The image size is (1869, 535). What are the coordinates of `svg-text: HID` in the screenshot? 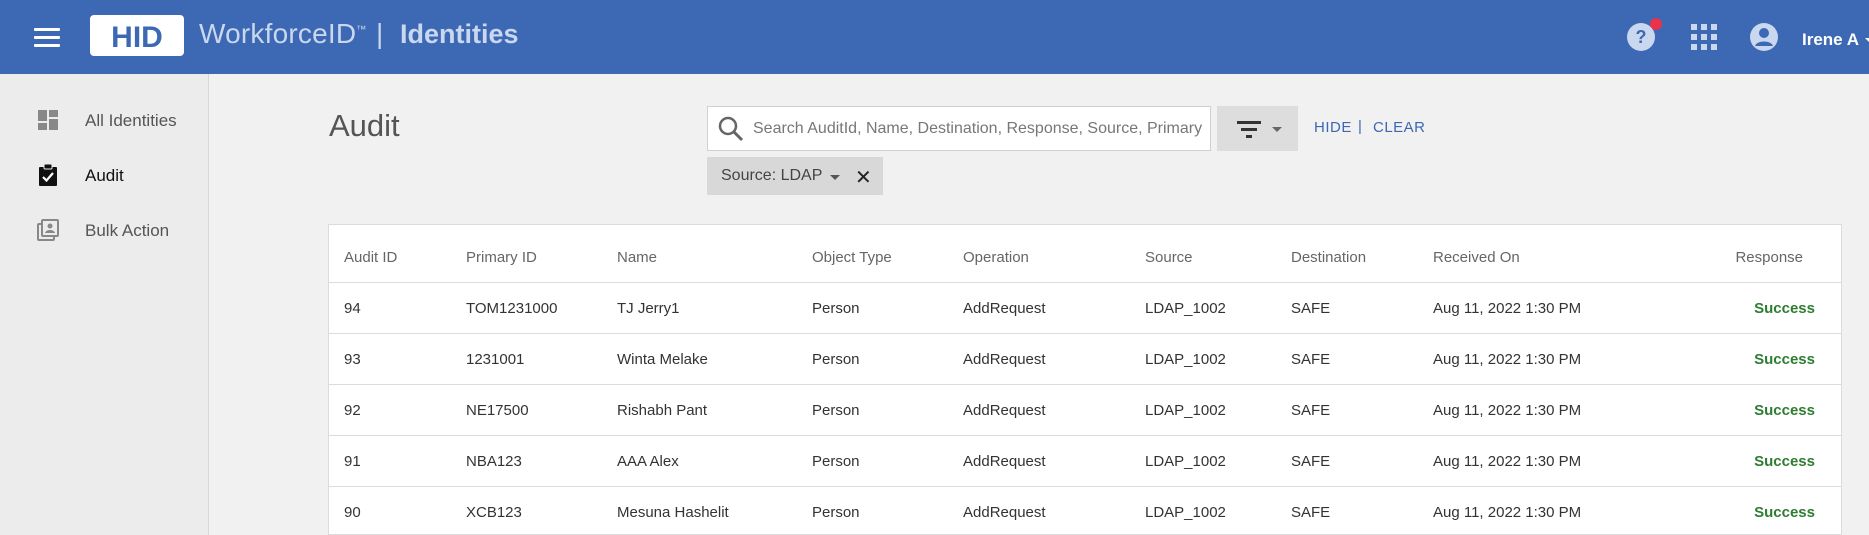 It's located at (137, 36).